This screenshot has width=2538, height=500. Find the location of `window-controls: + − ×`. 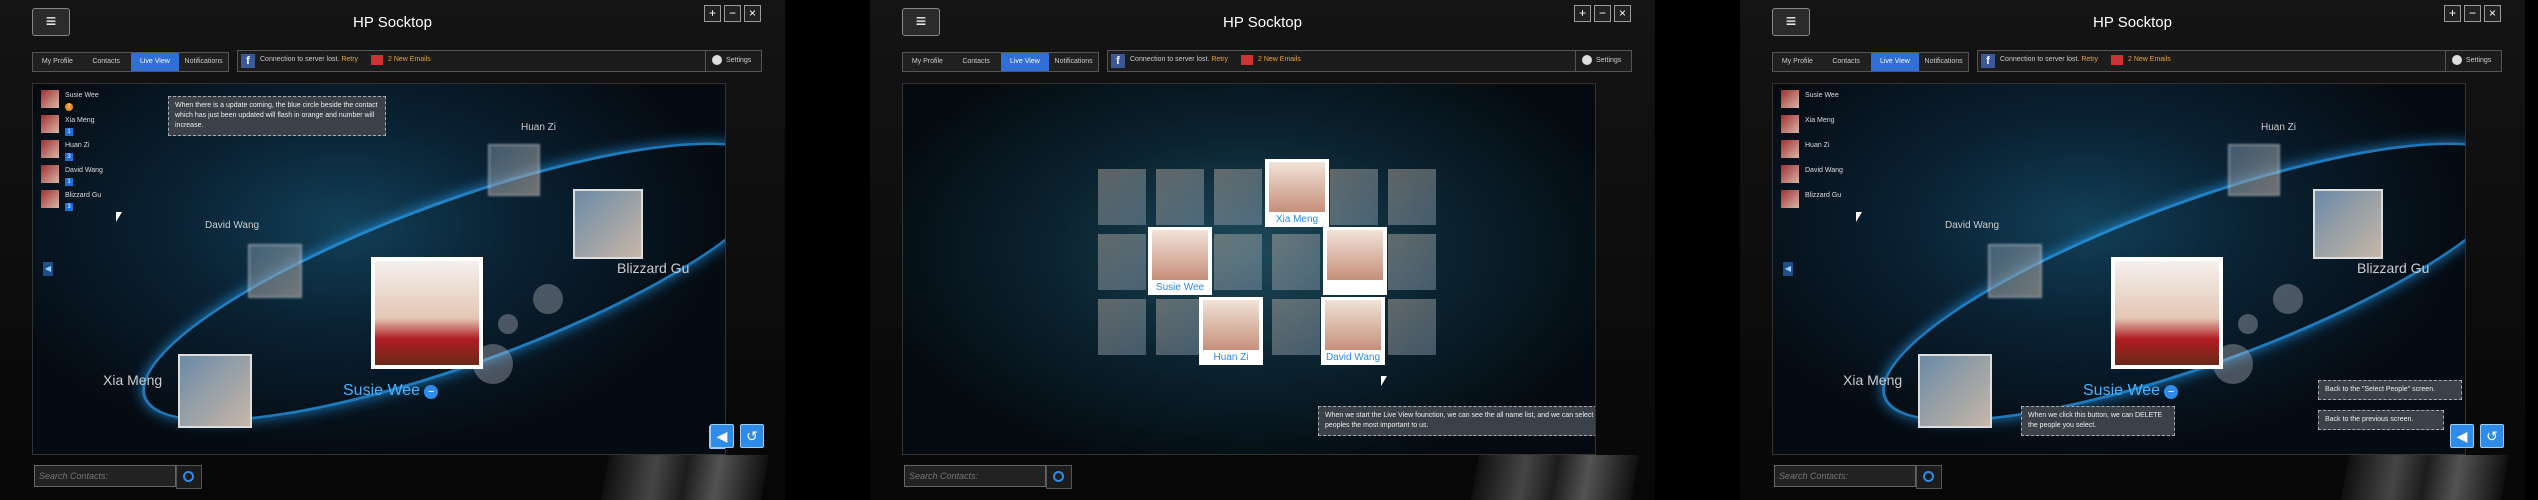

window-controls: + − × is located at coordinates (732, 13).